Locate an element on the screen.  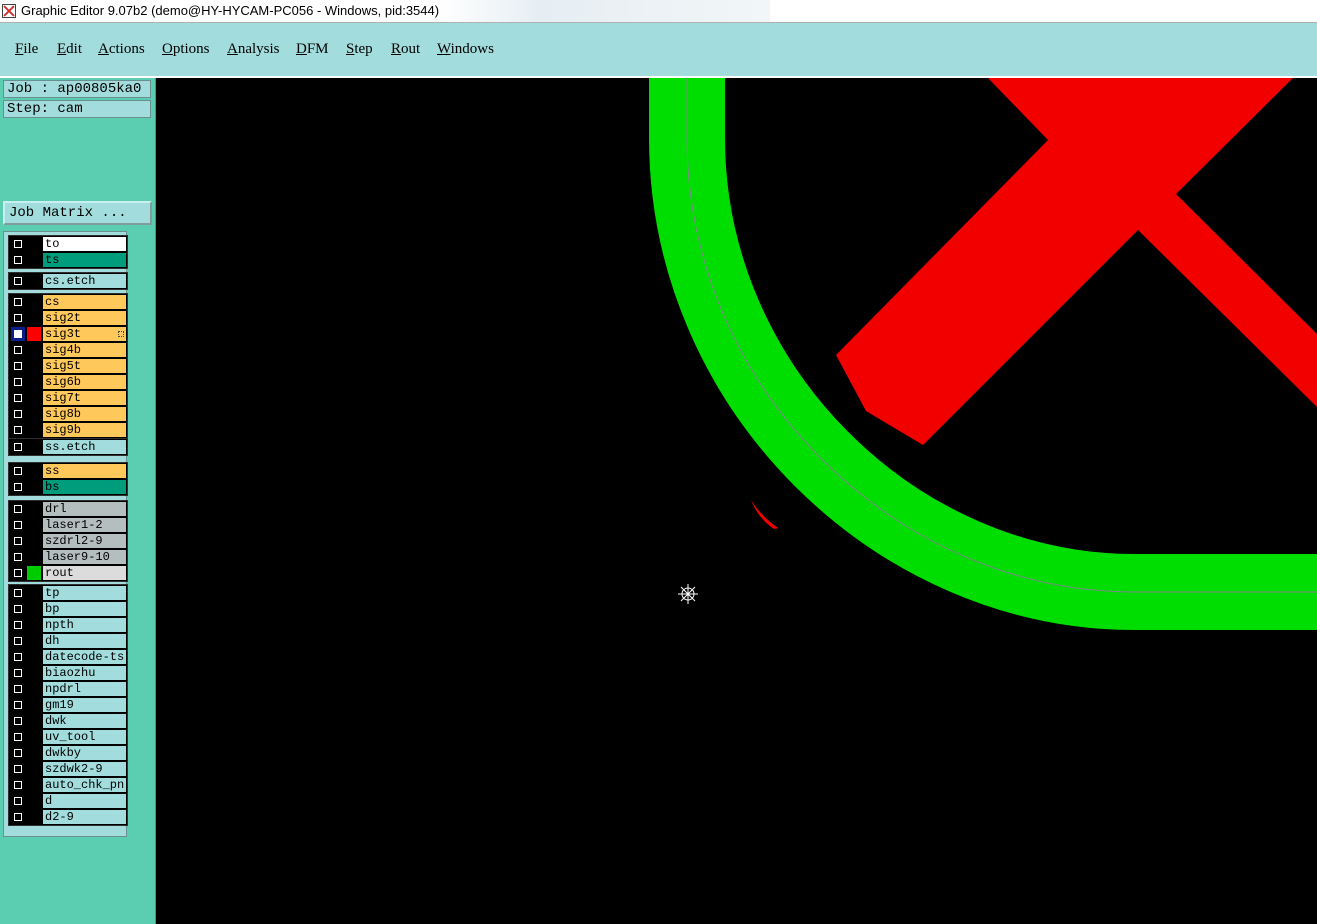
layer-name: sig3t is located at coordinates (84, 334).